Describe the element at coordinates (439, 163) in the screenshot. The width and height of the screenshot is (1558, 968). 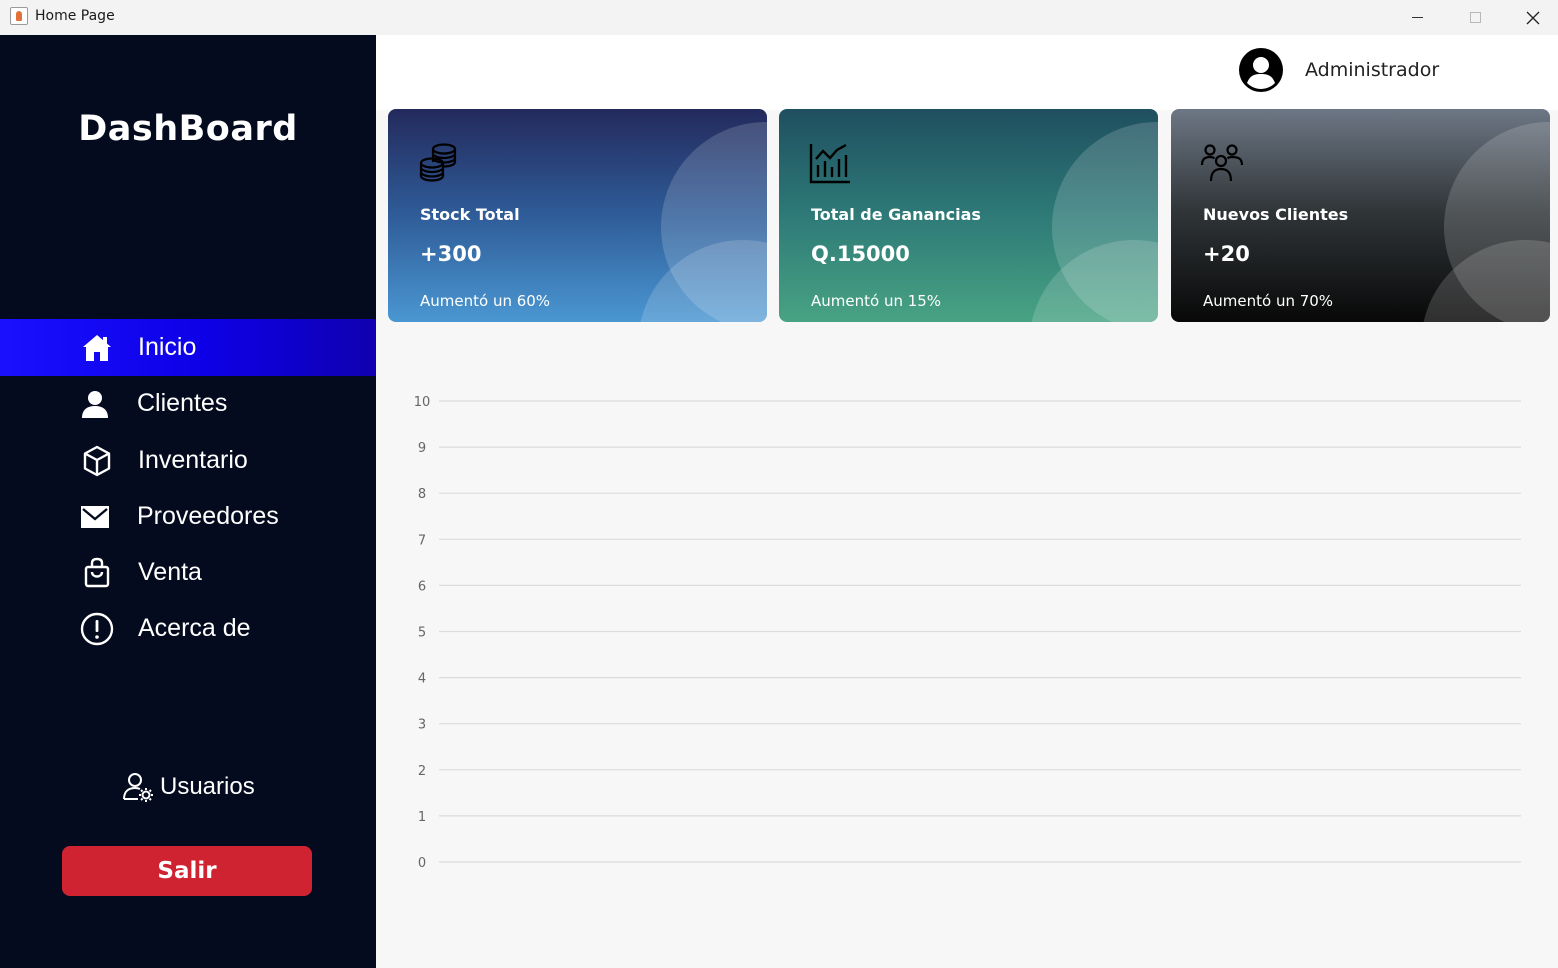
I see `coins-icon` at that location.